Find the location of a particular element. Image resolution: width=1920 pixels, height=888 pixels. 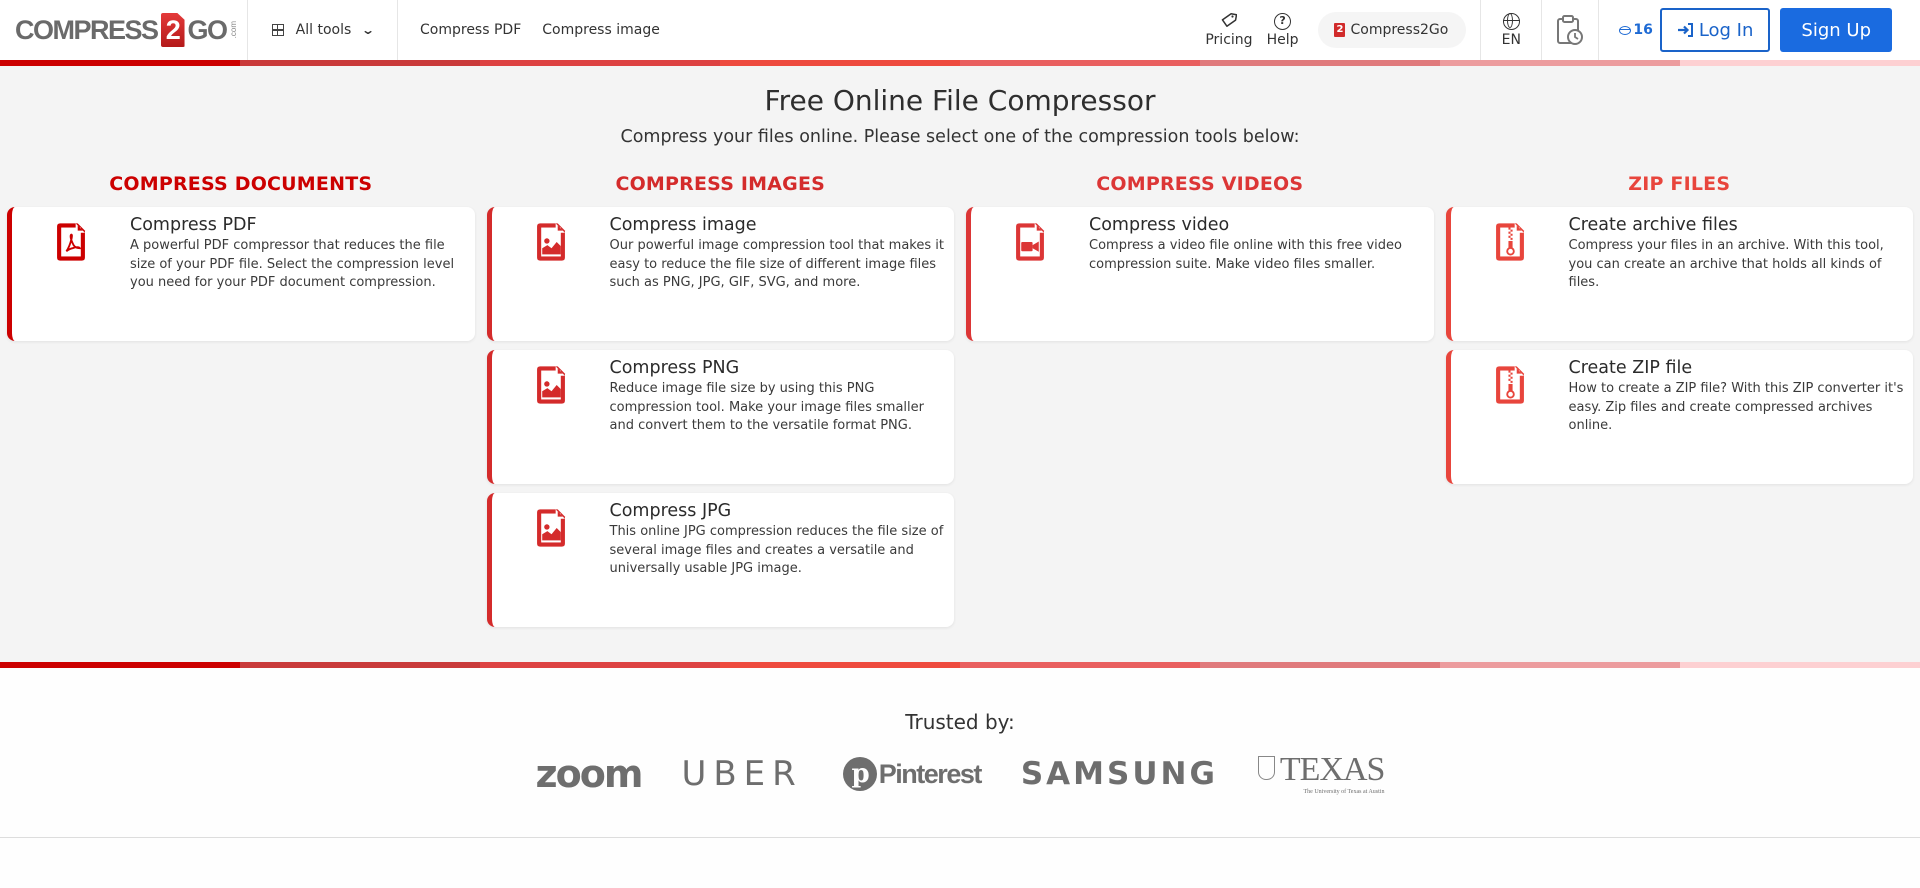

language-label: EN is located at coordinates (1511, 39).